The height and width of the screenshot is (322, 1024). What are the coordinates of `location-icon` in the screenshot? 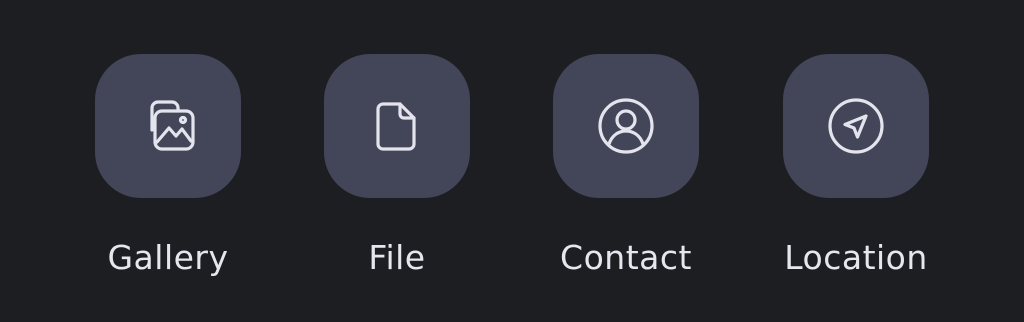 It's located at (856, 126).